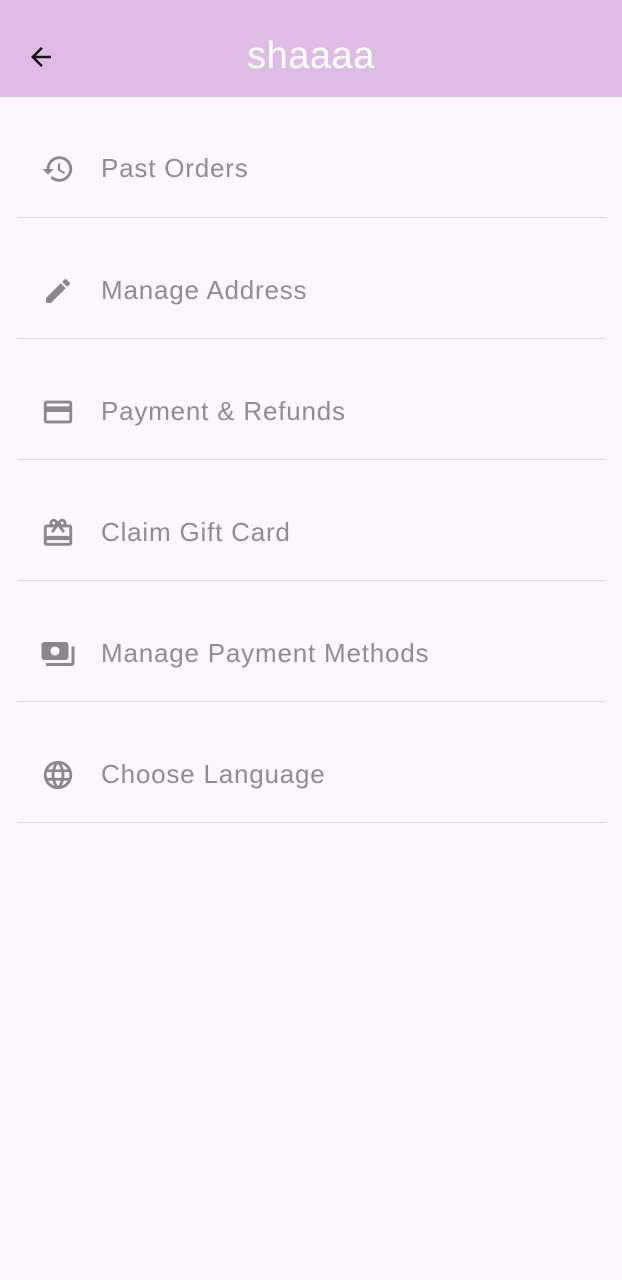 The image size is (622, 1280). What do you see at coordinates (311, 56) in the screenshot?
I see `page-title: shaaaa` at bounding box center [311, 56].